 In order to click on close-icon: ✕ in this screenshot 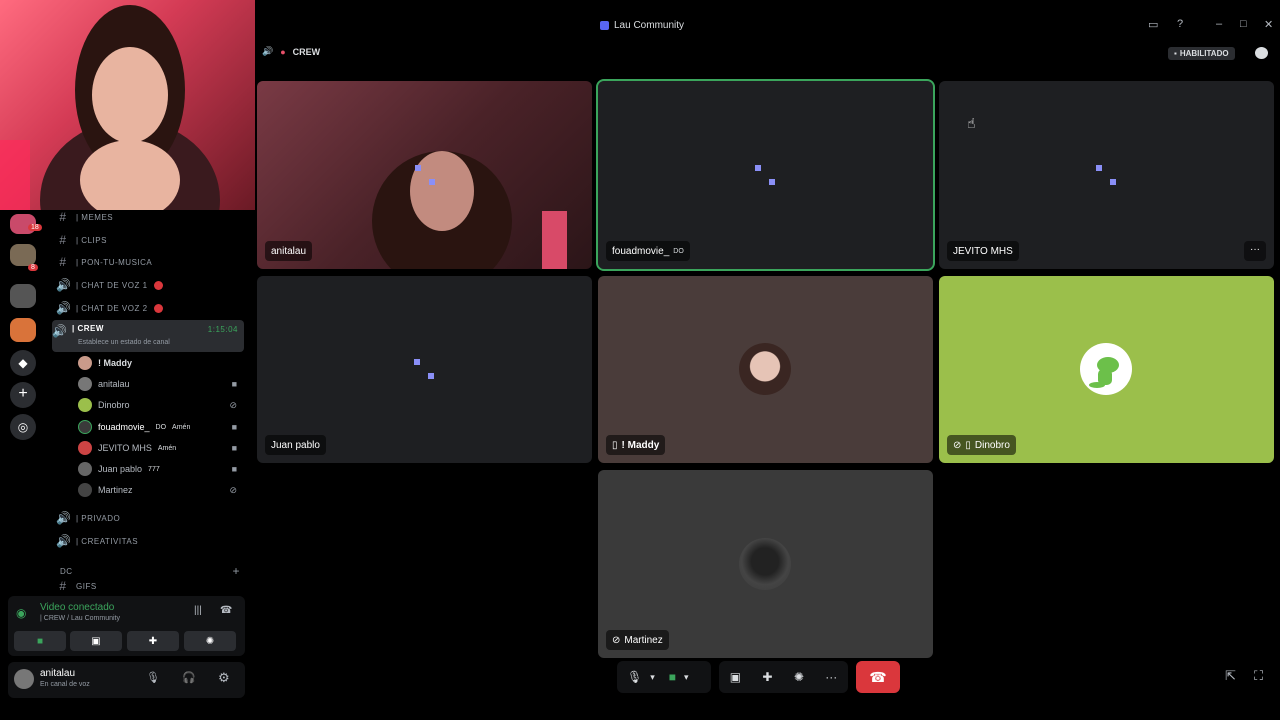, I will do `click(1268, 24)`.